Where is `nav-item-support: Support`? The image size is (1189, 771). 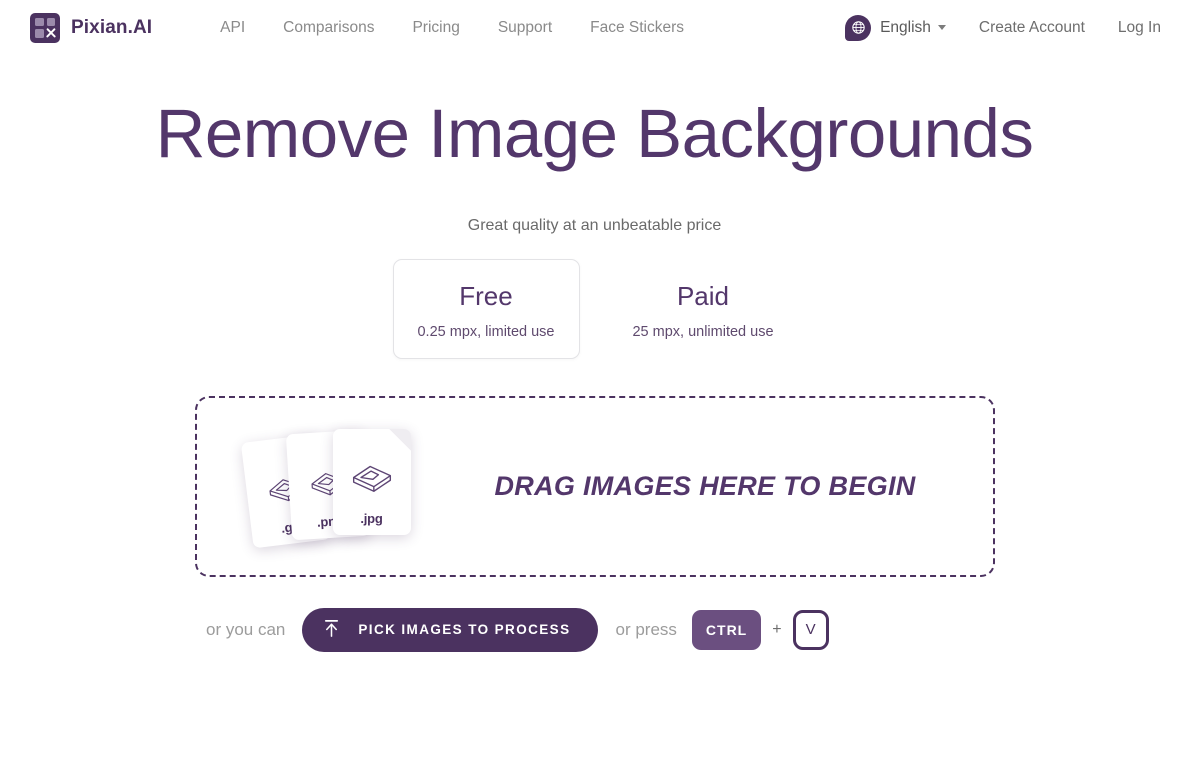 nav-item-support: Support is located at coordinates (525, 28).